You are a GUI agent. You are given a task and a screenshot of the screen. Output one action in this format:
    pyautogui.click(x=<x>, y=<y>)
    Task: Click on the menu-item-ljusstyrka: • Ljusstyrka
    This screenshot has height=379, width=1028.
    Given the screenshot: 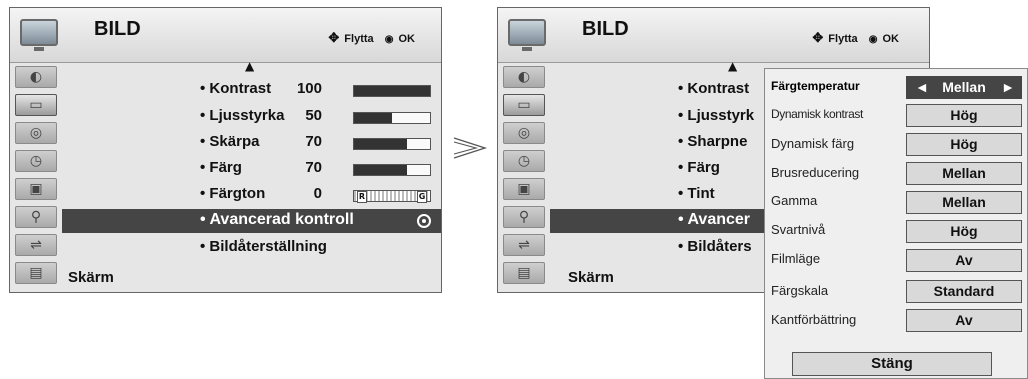 What is the action you would take?
    pyautogui.click(x=242, y=115)
    